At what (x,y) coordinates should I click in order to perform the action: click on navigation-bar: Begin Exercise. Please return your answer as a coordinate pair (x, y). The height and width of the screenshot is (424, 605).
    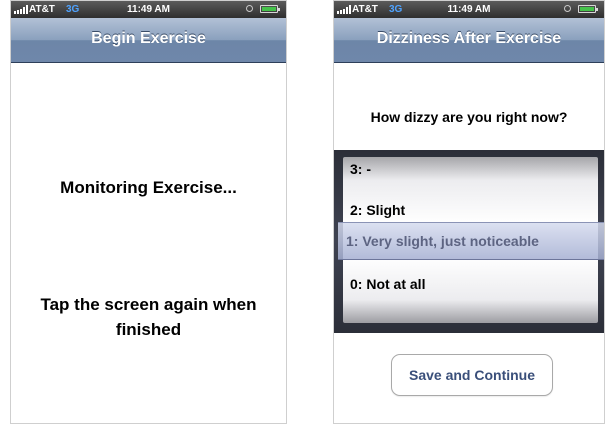
    Looking at the image, I should click on (148, 40).